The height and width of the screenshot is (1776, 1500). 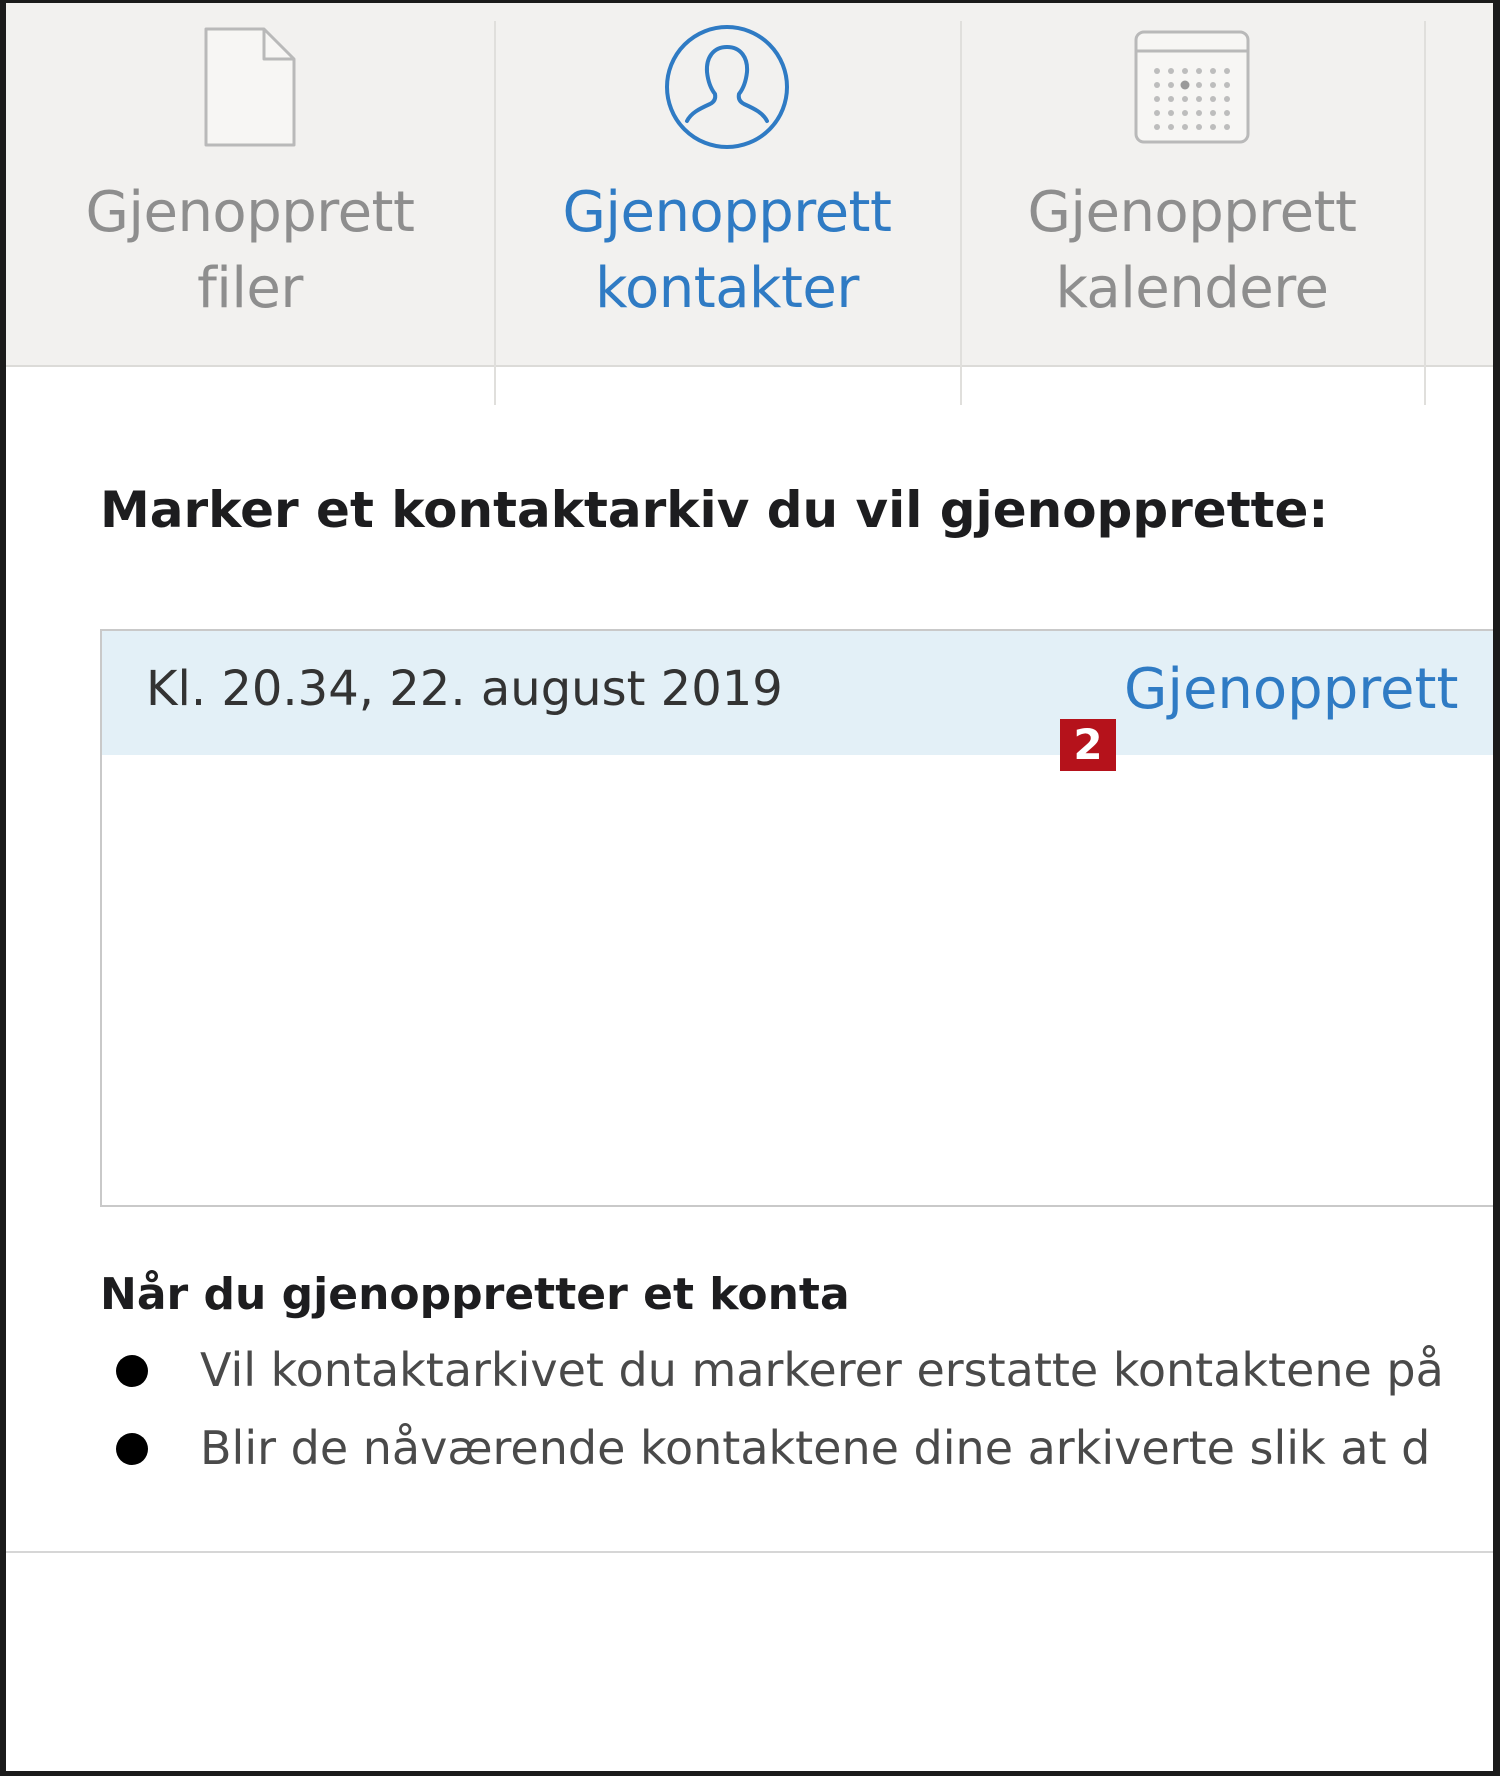 I want to click on footer-divider, so click(x=753, y=1552).